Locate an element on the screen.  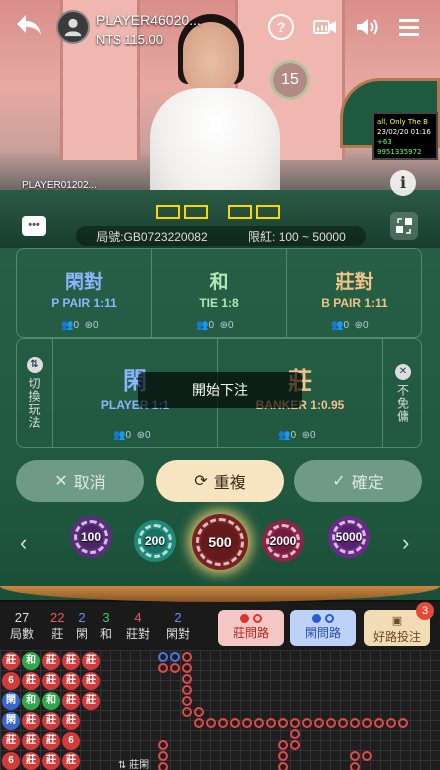
banker-ask-road-button: 莊問路 is located at coordinates (251, 628).